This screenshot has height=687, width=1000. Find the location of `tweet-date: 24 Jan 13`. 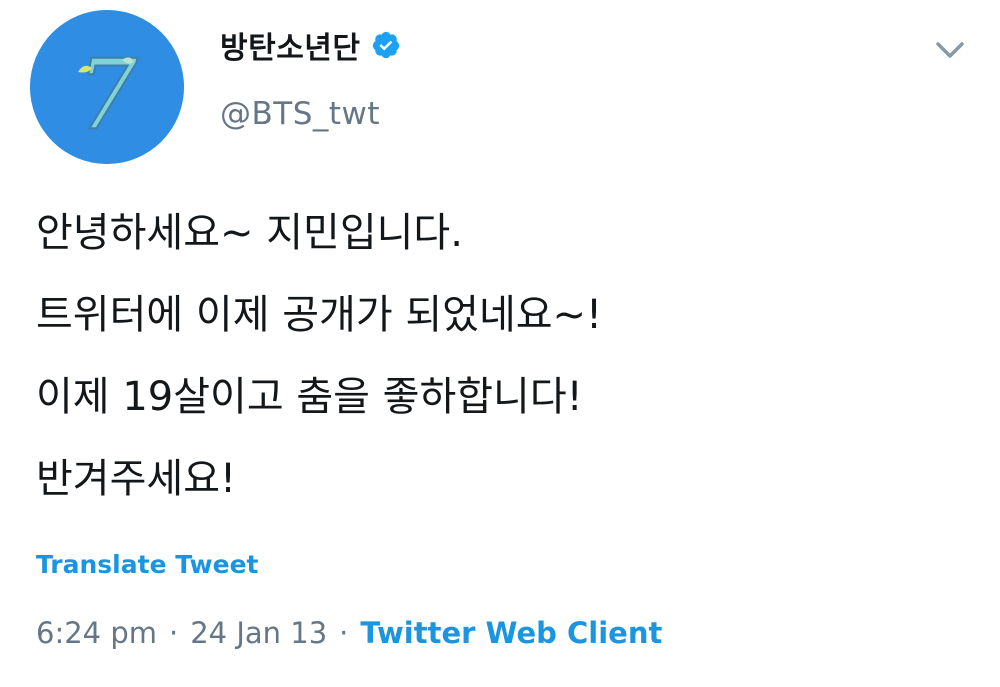

tweet-date: 24 Jan 13 is located at coordinates (258, 633).